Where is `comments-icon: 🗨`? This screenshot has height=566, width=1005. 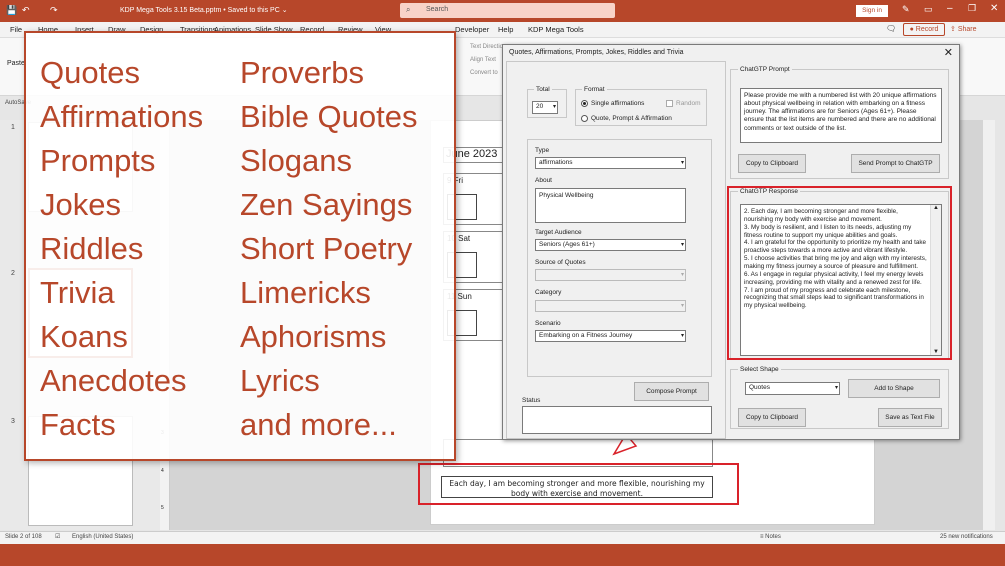
comments-icon: 🗨 is located at coordinates (891, 28).